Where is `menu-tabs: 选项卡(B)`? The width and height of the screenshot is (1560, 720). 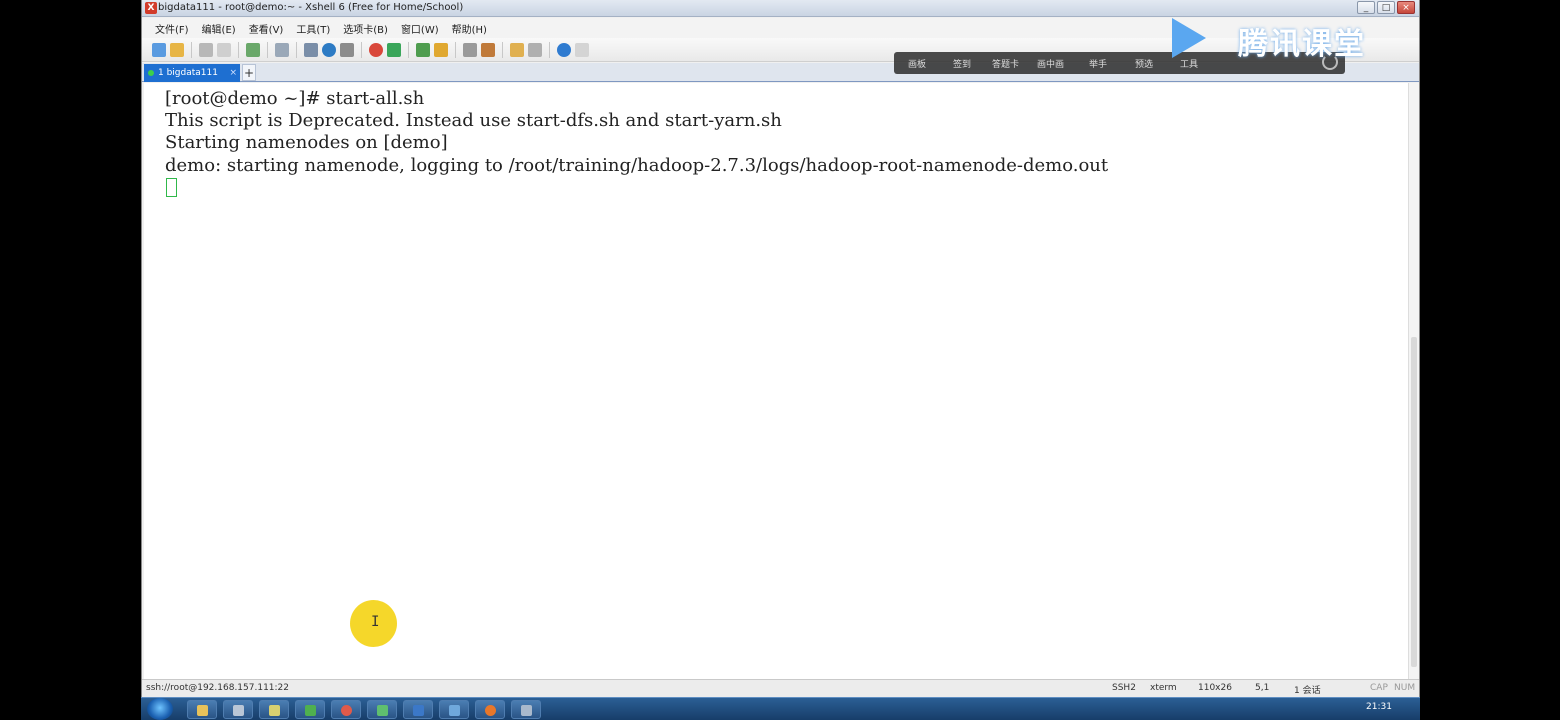 menu-tabs: 选项卡(B) is located at coordinates (365, 28).